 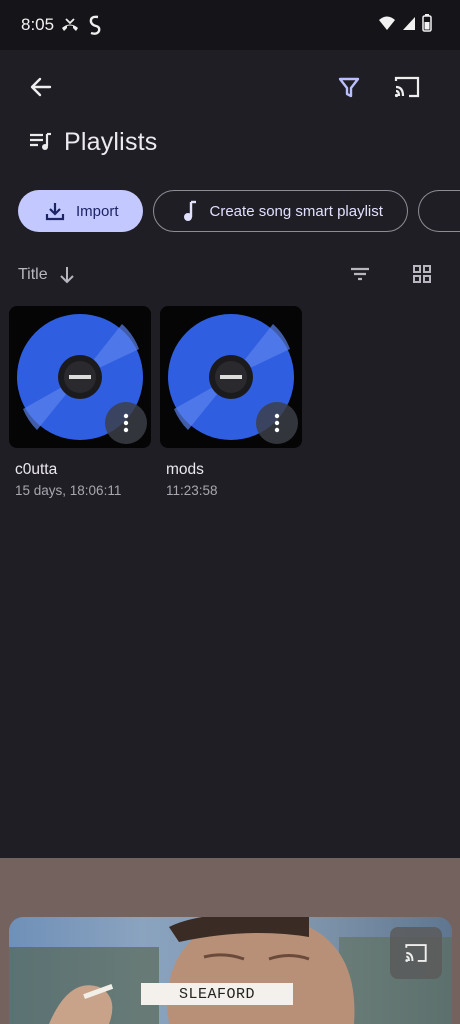 I want to click on download-icon, so click(x=55, y=211).